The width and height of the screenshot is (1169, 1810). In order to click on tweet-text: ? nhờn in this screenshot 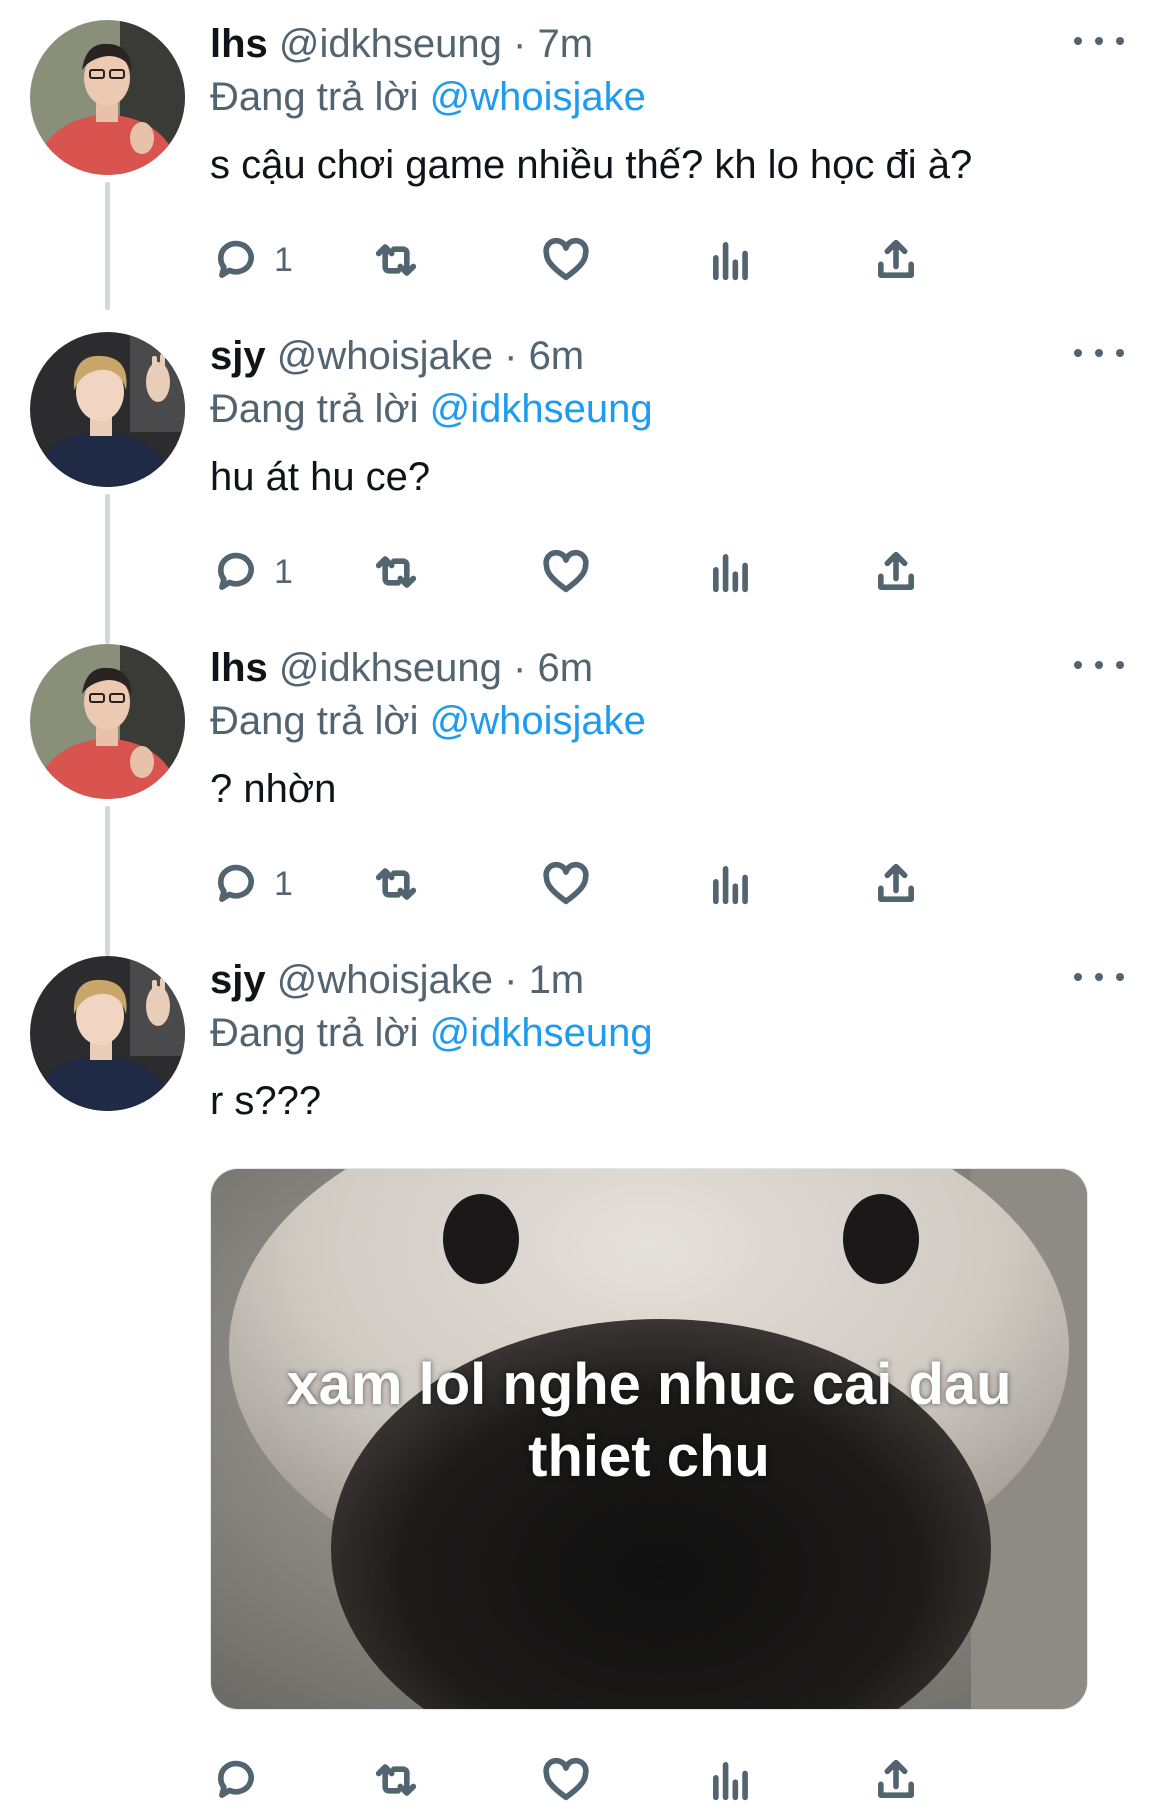, I will do `click(273, 789)`.